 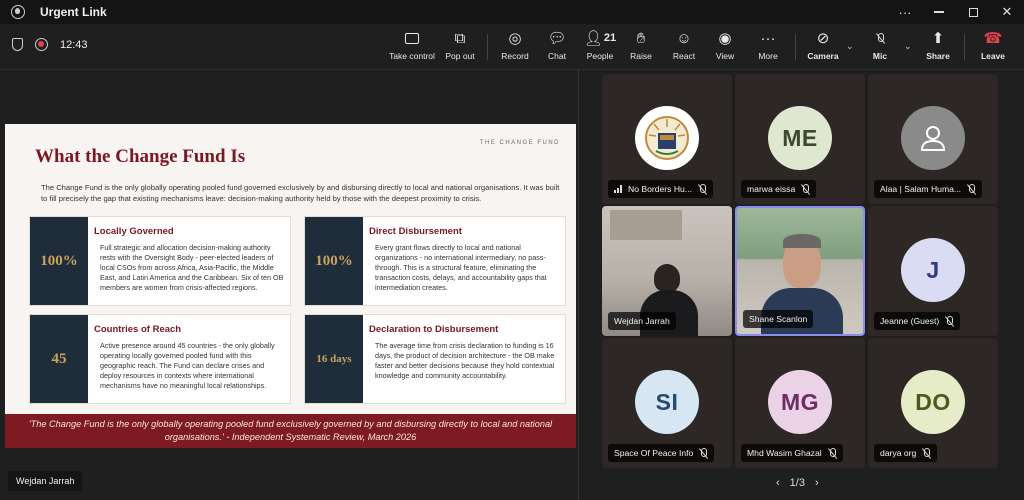 What do you see at coordinates (905, 12) in the screenshot?
I see `more-options-button: ···` at bounding box center [905, 12].